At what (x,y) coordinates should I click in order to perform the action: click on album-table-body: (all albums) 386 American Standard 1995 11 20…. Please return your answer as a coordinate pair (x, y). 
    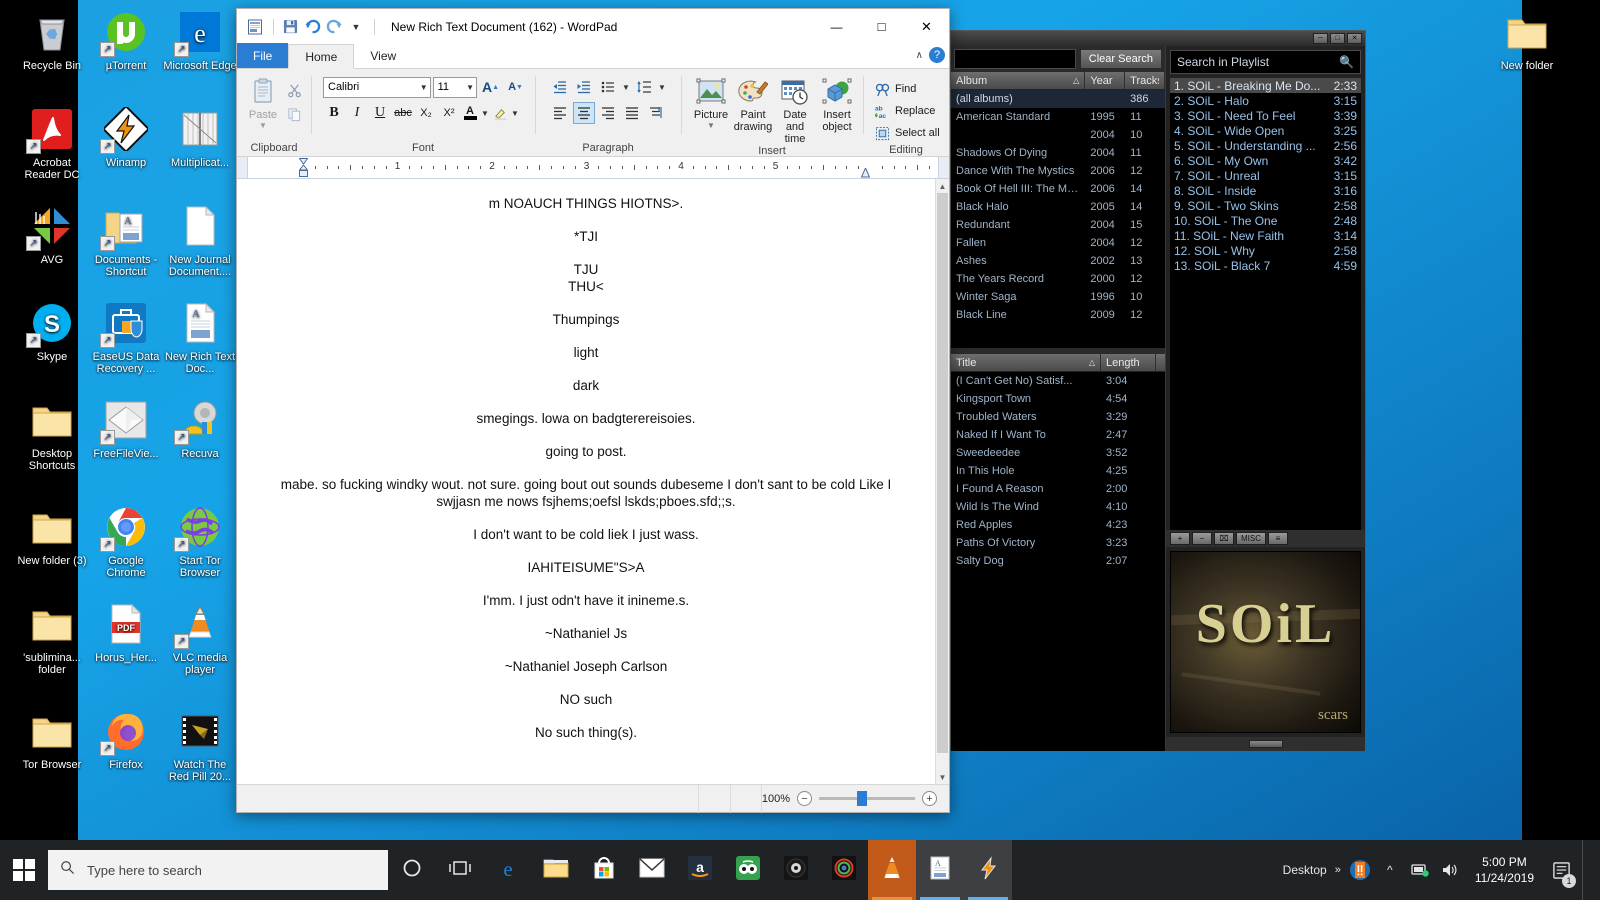
    Looking at the image, I should click on (1058, 219).